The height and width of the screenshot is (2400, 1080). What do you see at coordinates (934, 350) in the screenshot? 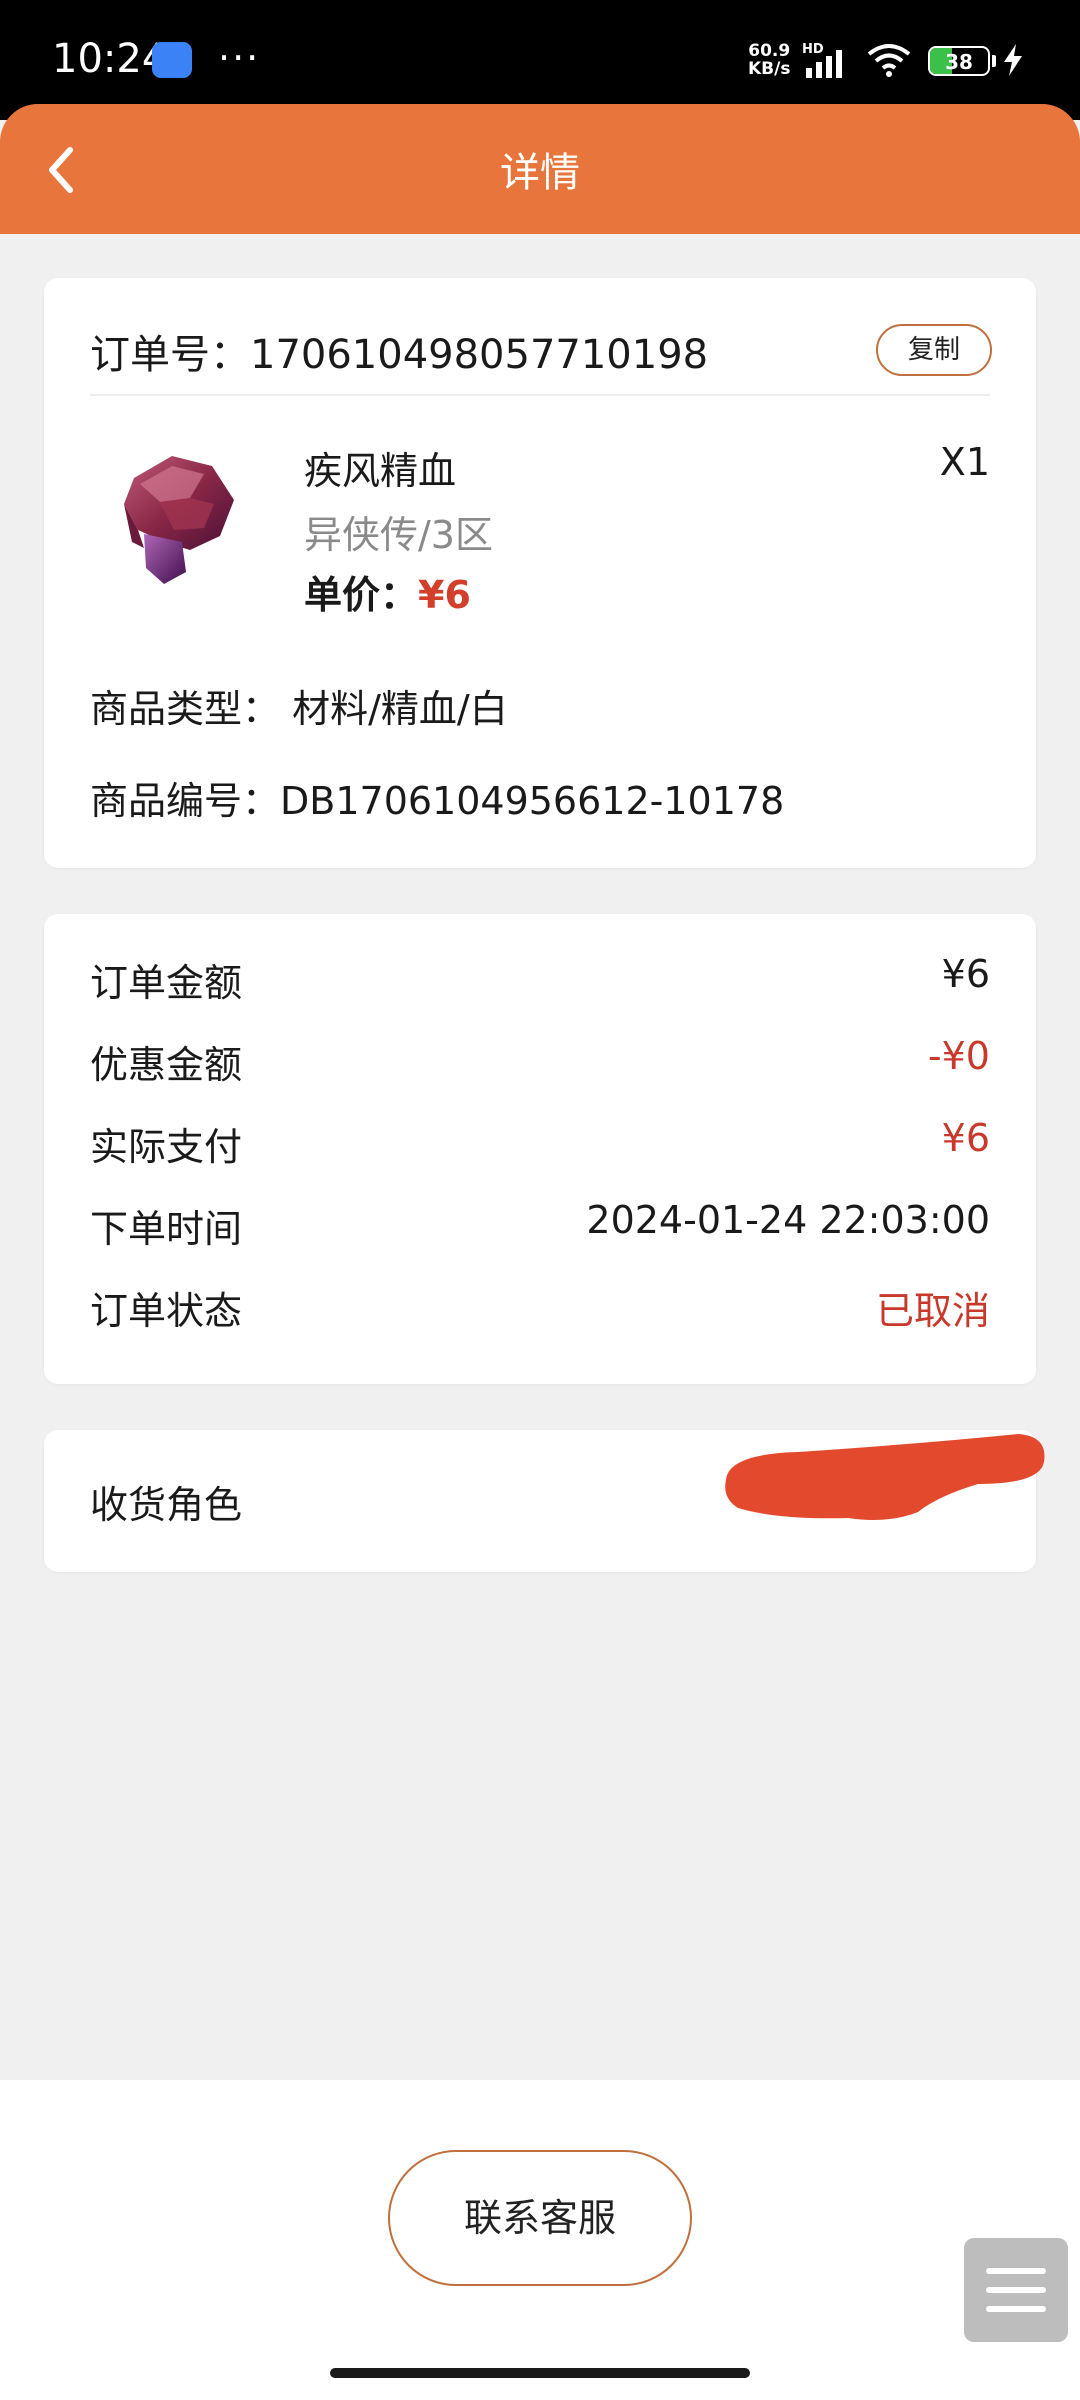
I see `copy-button: 复制` at bounding box center [934, 350].